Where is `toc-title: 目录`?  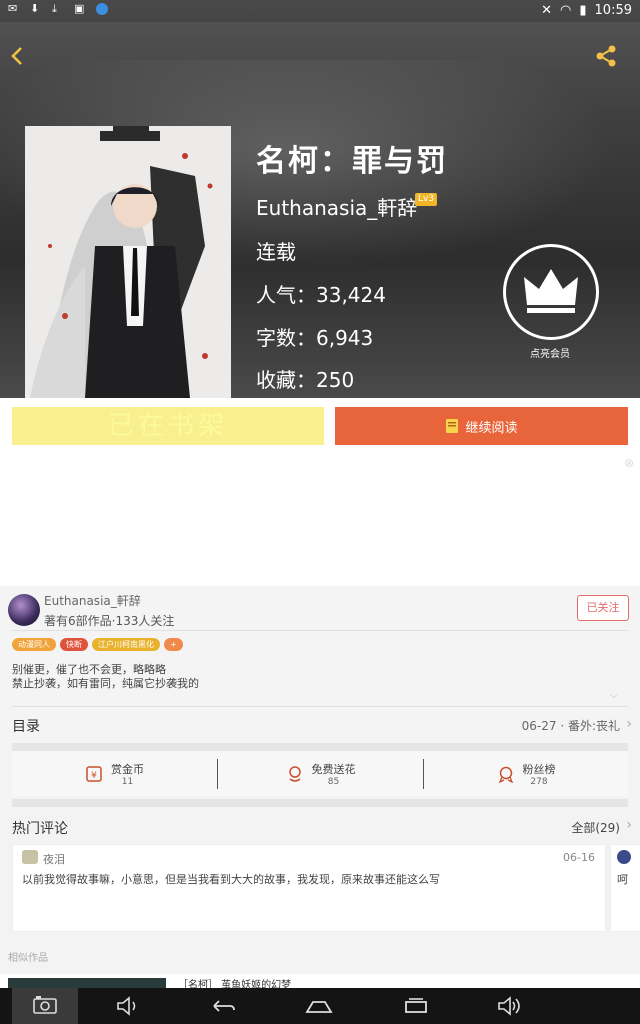
toc-title: 目录 is located at coordinates (26, 727).